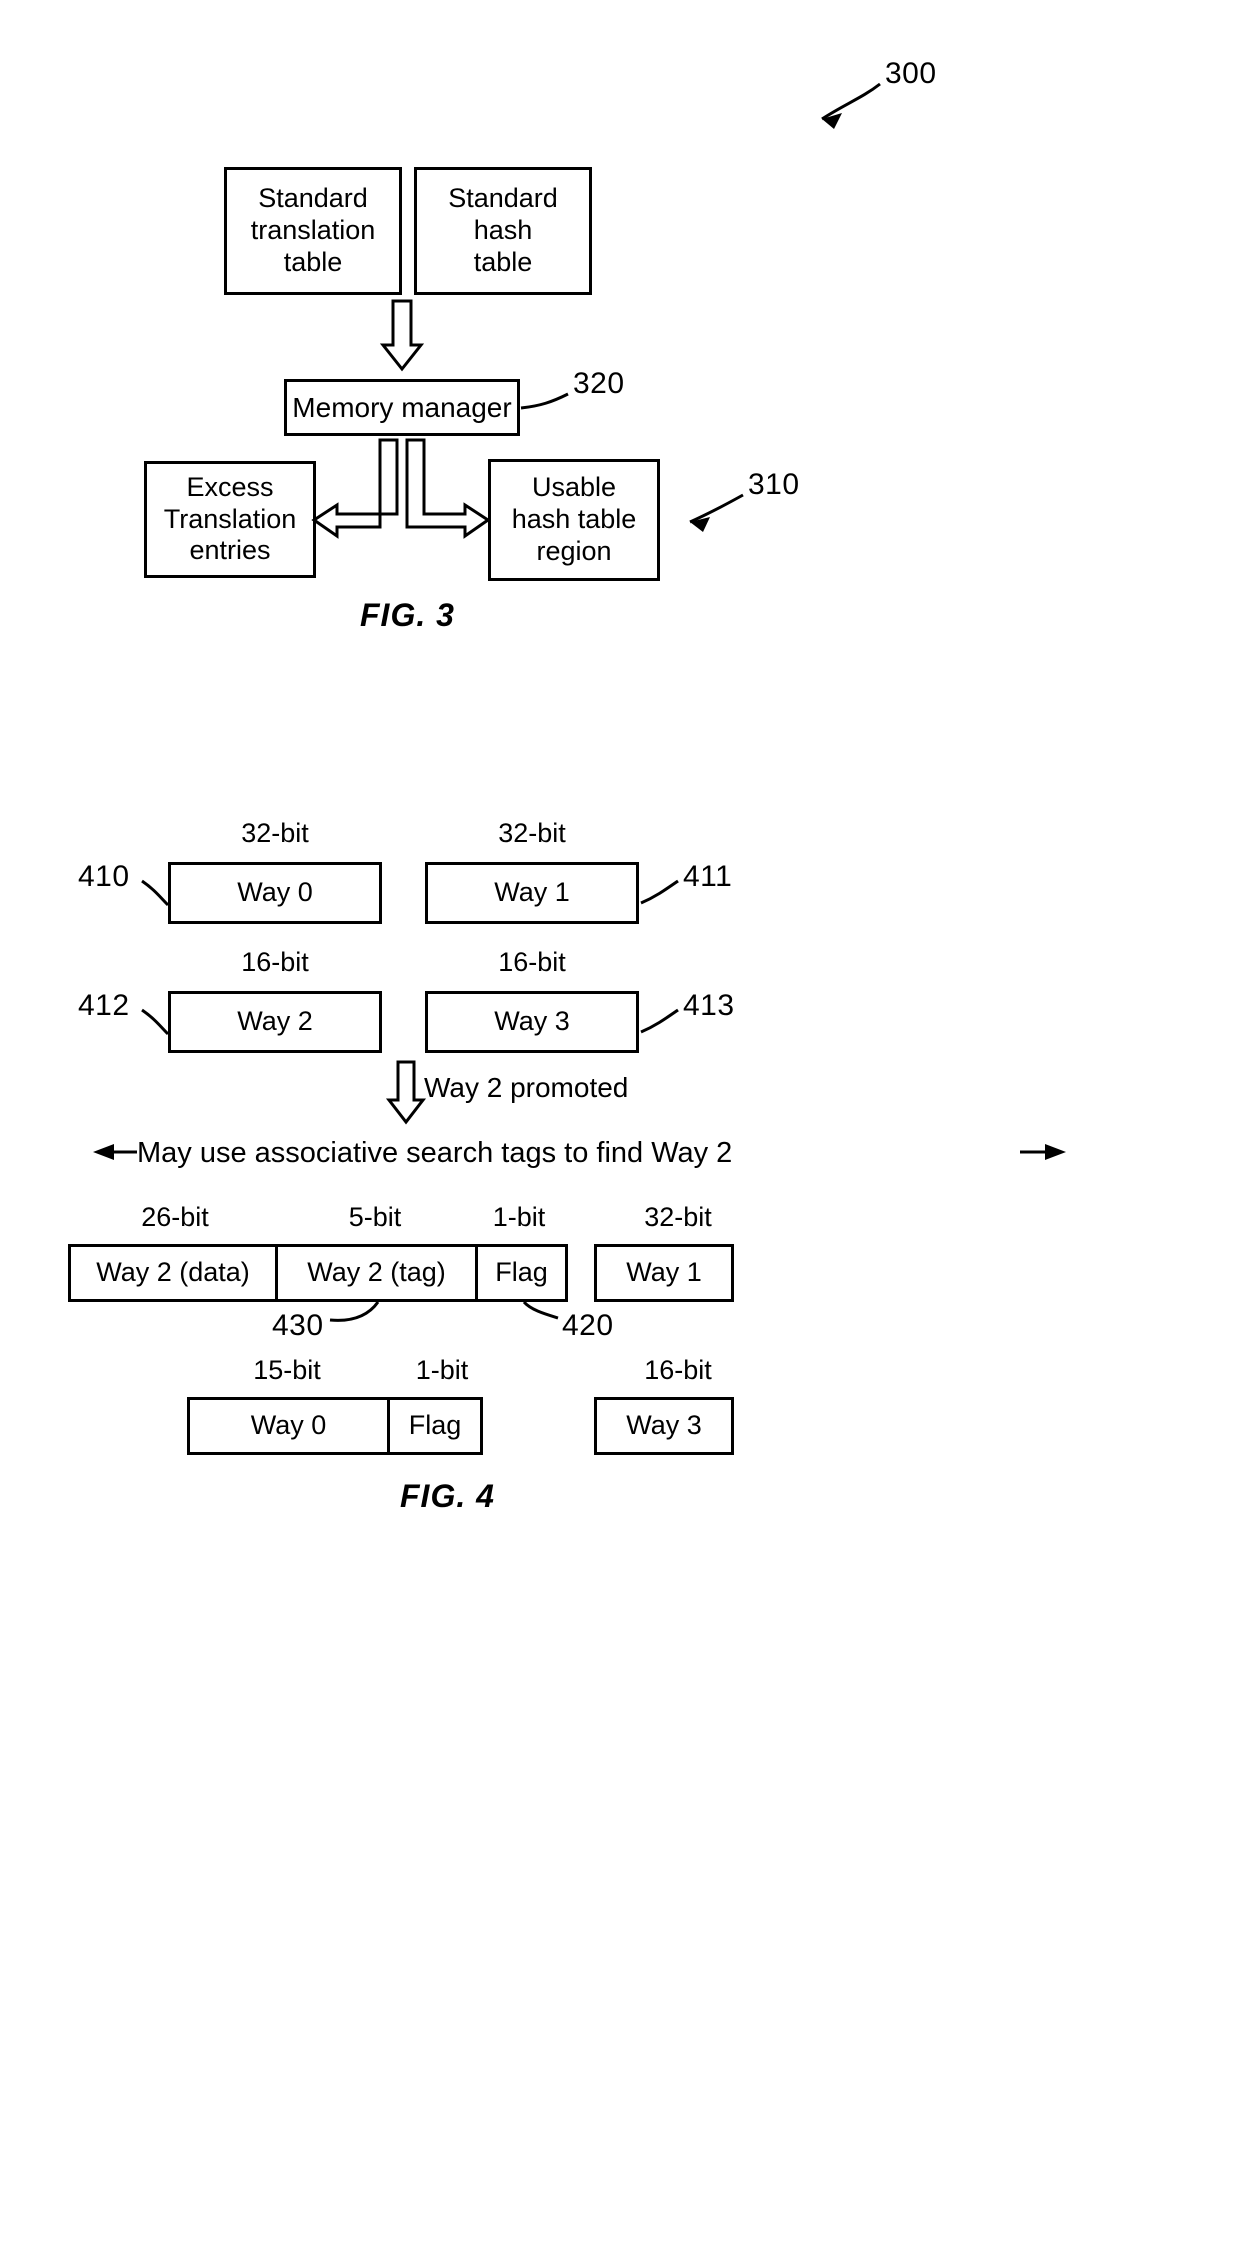  What do you see at coordinates (664, 1273) in the screenshot?
I see `box-way-1-row3: Way 1` at bounding box center [664, 1273].